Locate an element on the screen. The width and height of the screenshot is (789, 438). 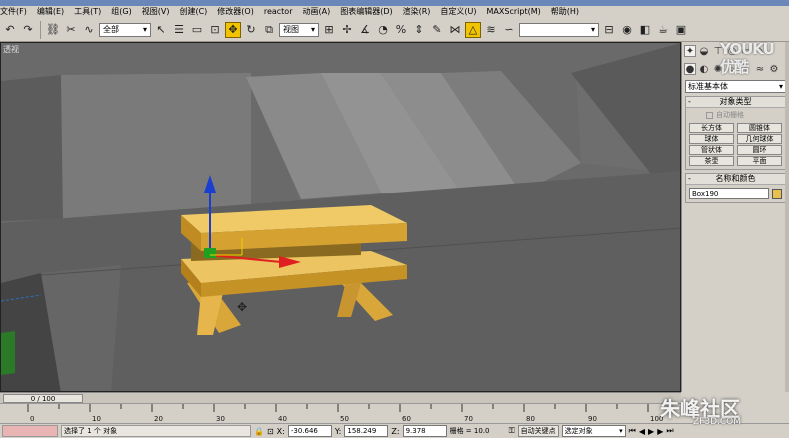
plane-button: 平面 is located at coordinates (759, 161).